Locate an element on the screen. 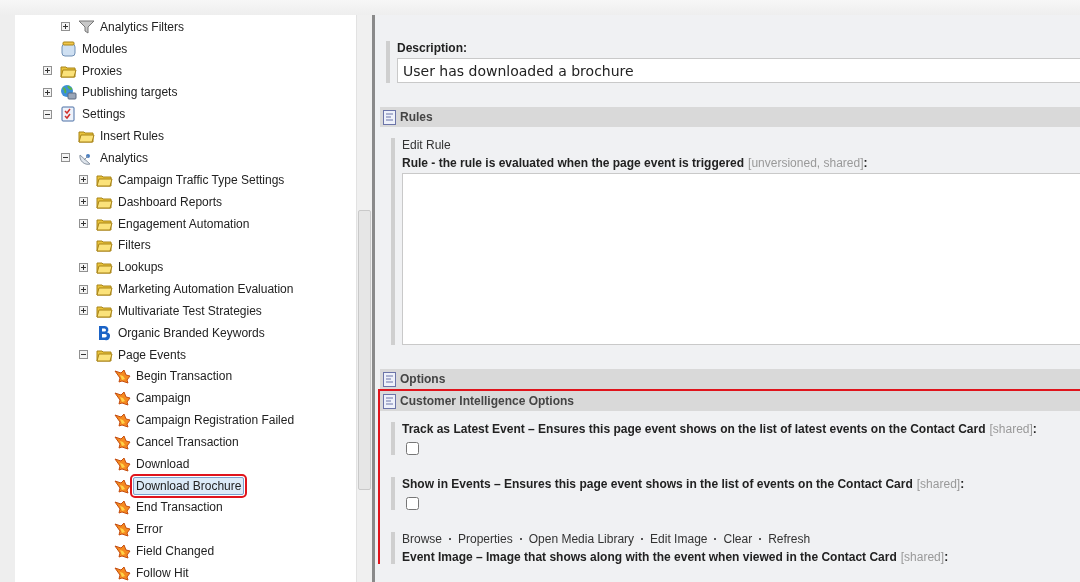  funnel-icon is located at coordinates (86, 26).